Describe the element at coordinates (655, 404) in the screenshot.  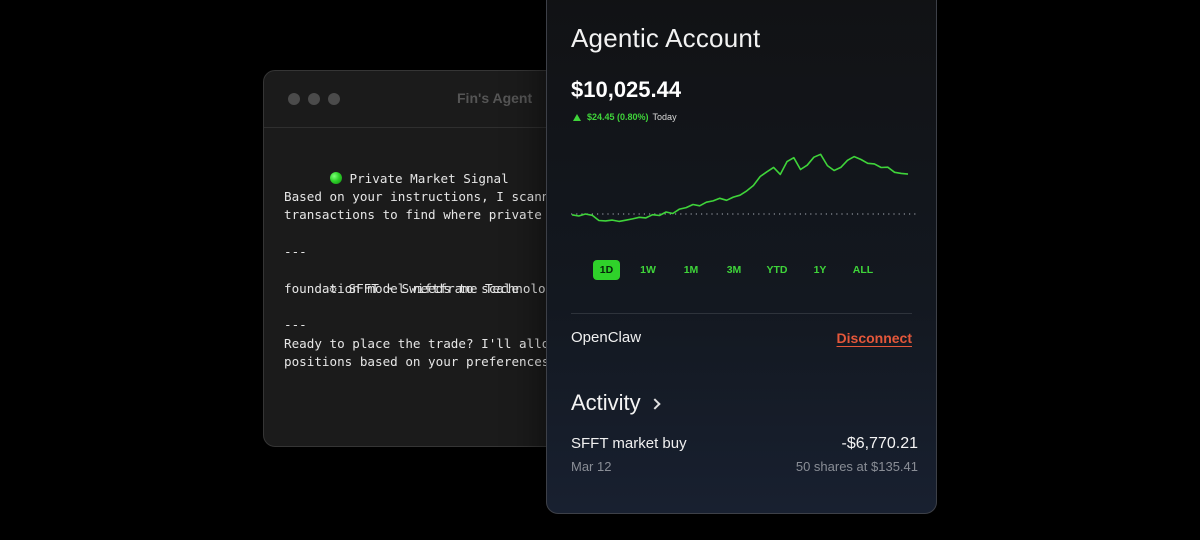
I see `chevron-right-icon` at that location.